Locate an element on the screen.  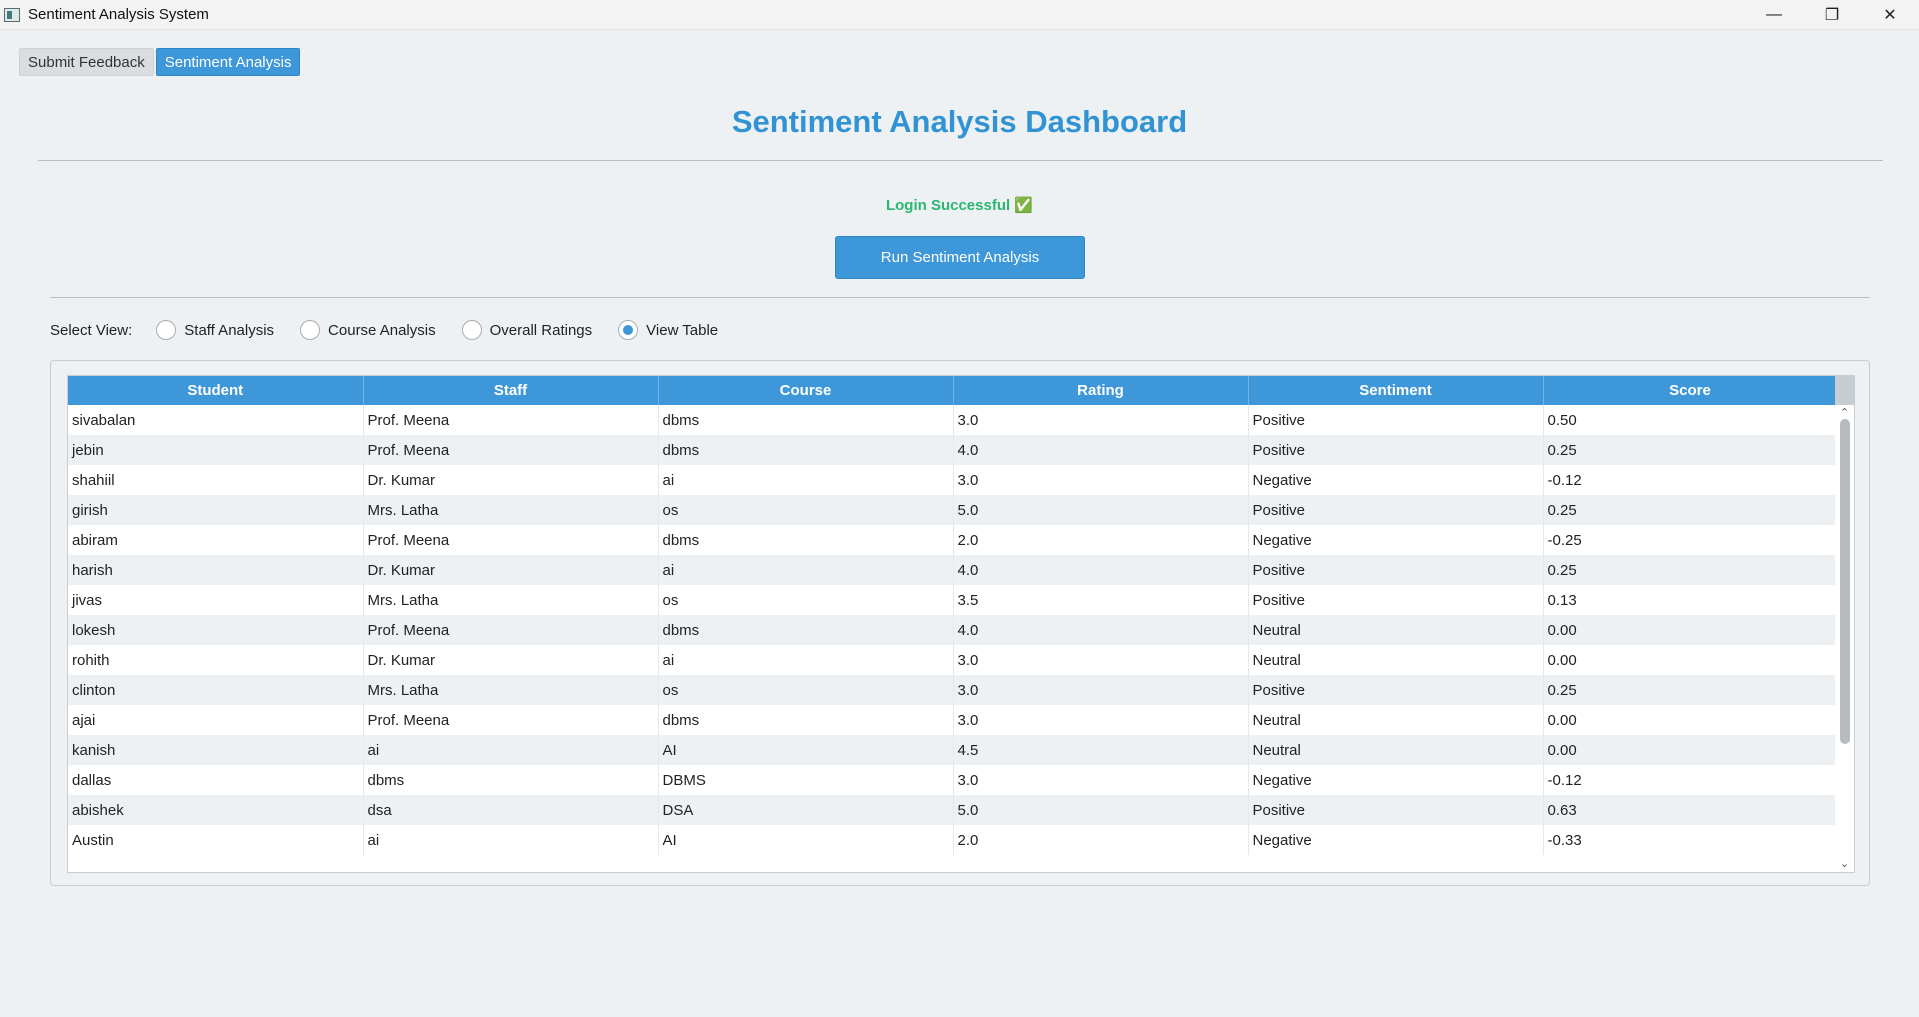
table-cell: dbms is located at coordinates (806, 540).